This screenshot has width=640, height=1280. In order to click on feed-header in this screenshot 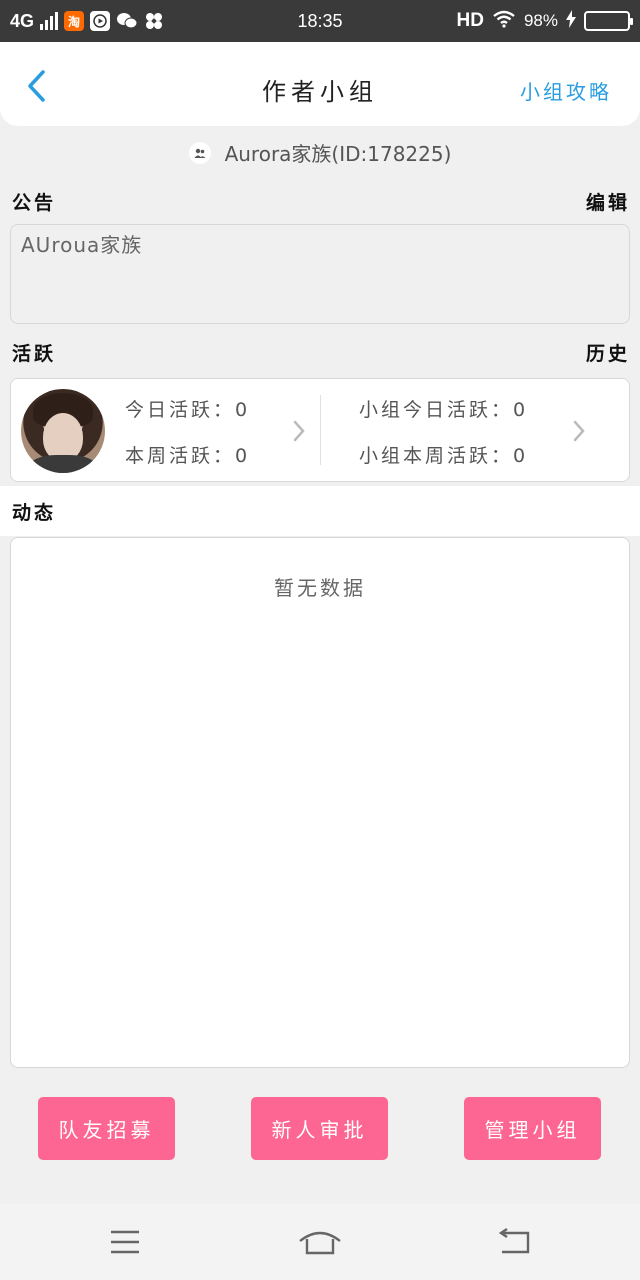, I will do `click(320, 511)`.